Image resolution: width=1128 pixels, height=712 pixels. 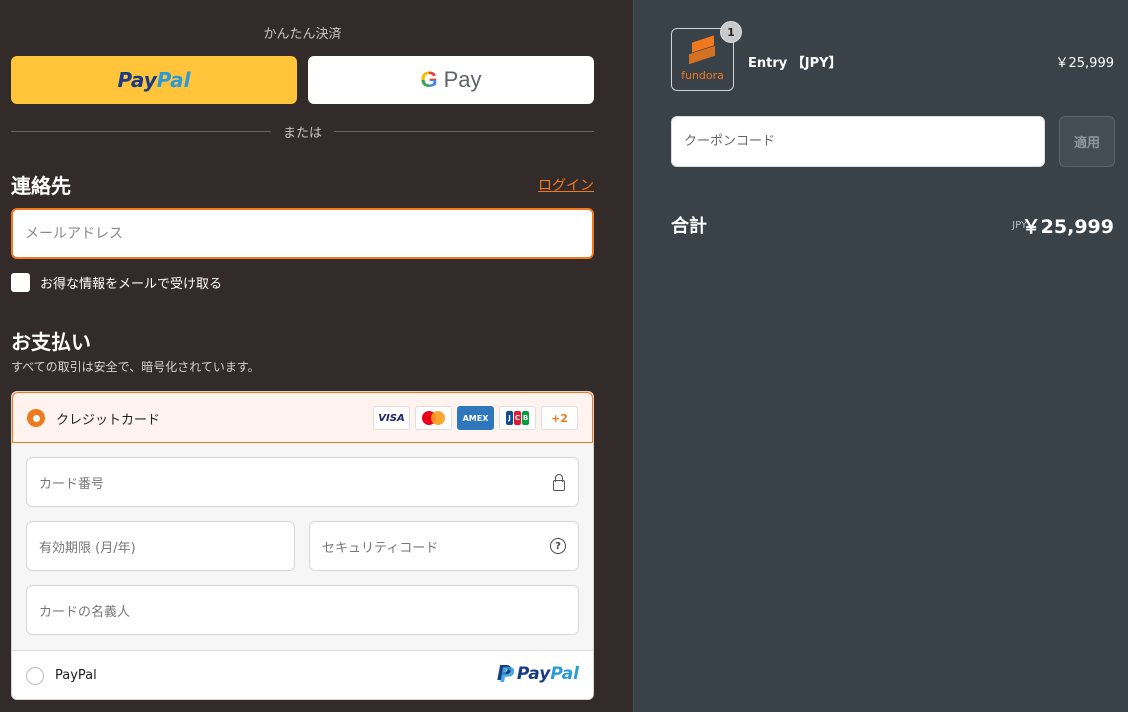 I want to click on lock-icon, so click(x=559, y=482).